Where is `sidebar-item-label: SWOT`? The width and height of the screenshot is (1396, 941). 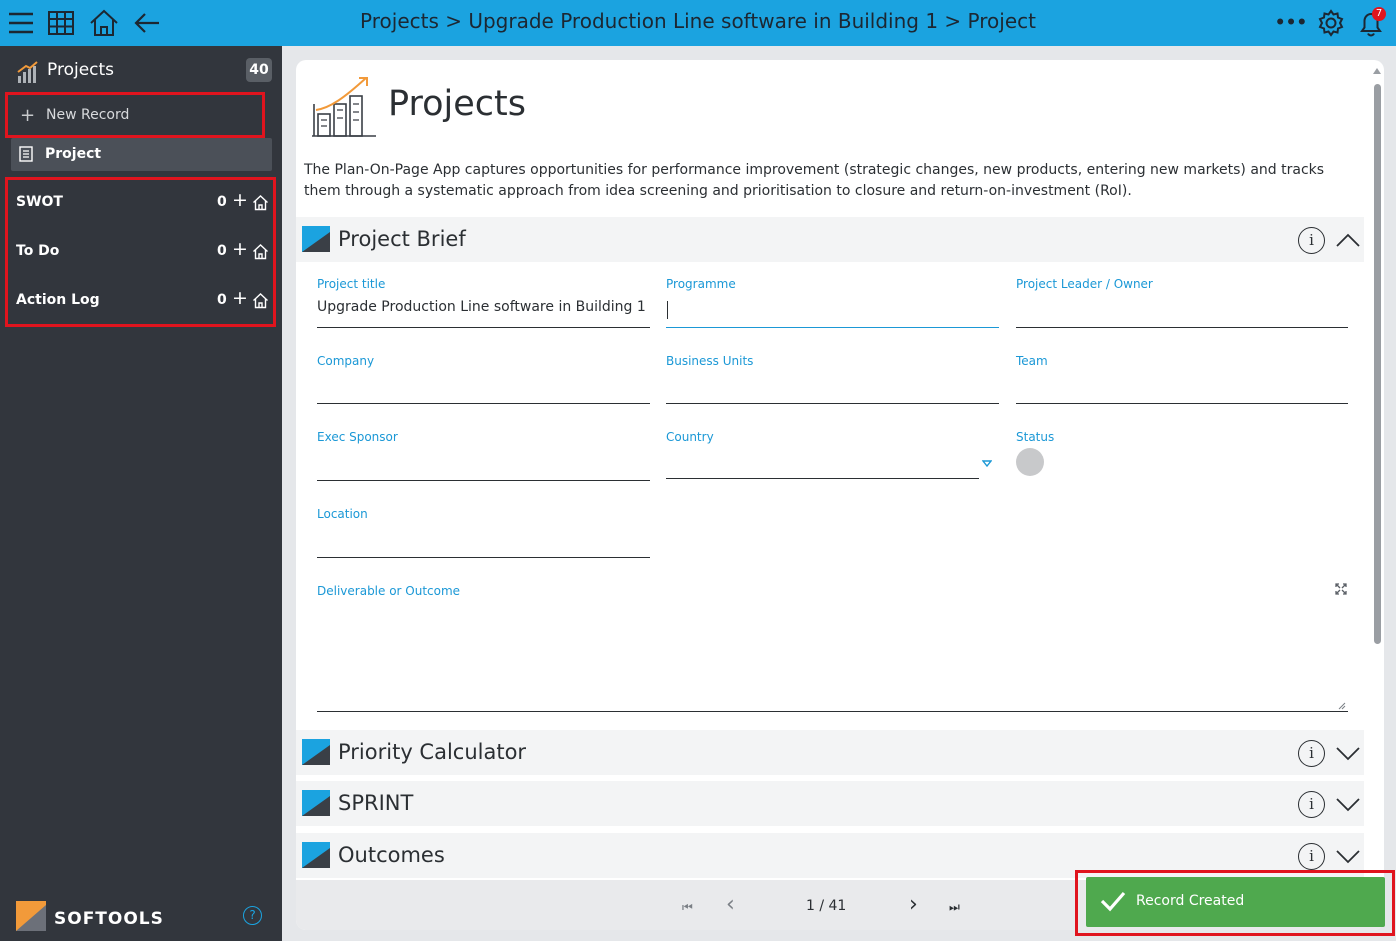 sidebar-item-label: SWOT is located at coordinates (39, 202).